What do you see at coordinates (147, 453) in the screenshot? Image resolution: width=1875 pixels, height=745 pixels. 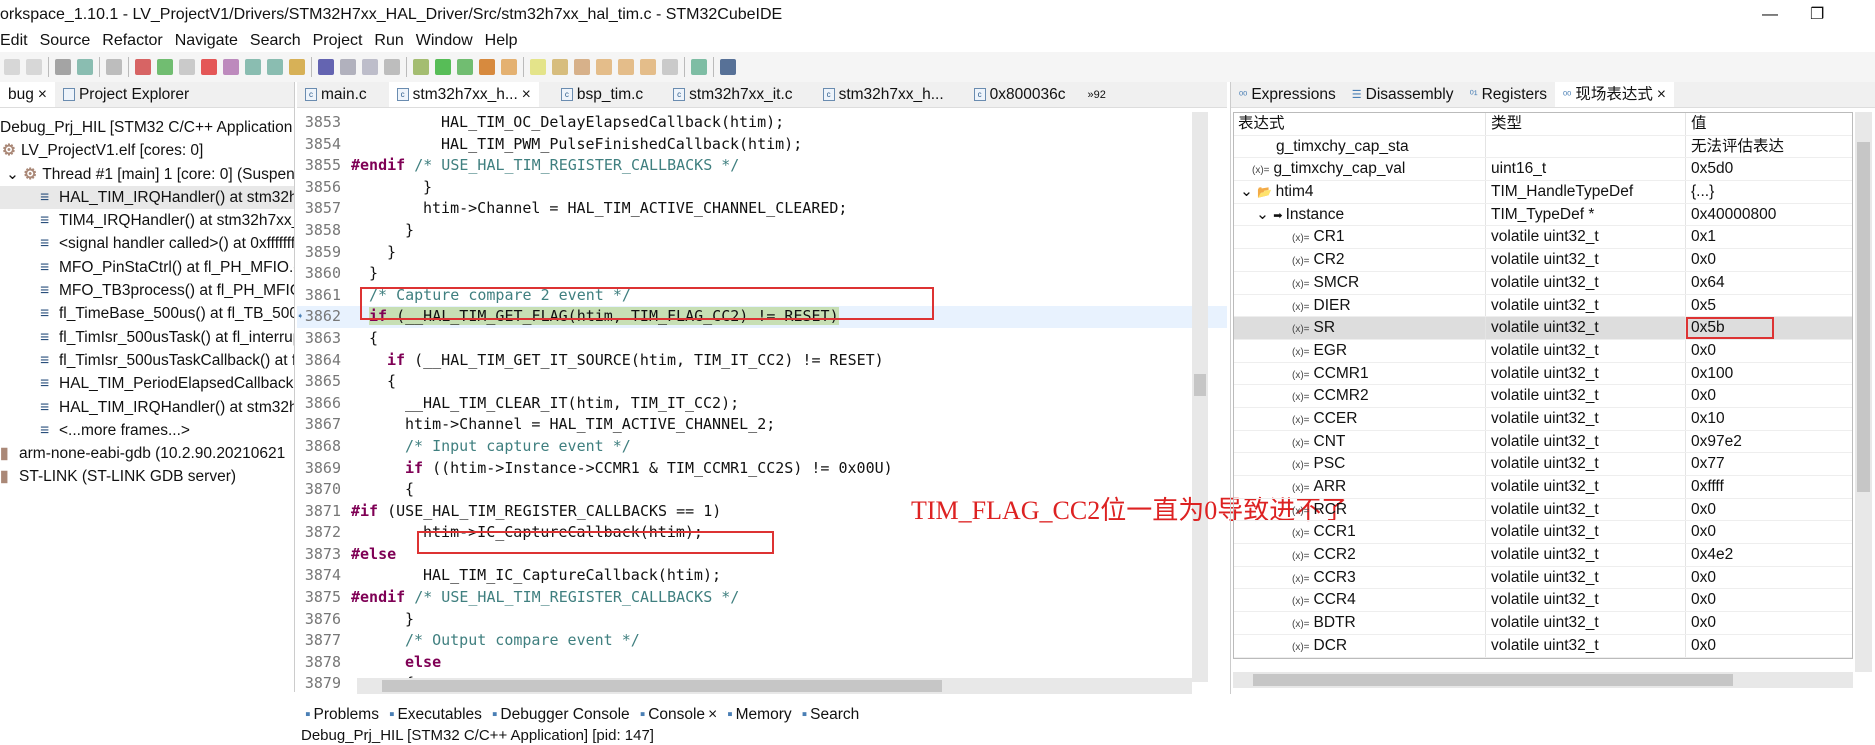 I see `debug-tree-item: ▮ arm-none-eabi-gdb (10.2.90.20210621` at bounding box center [147, 453].